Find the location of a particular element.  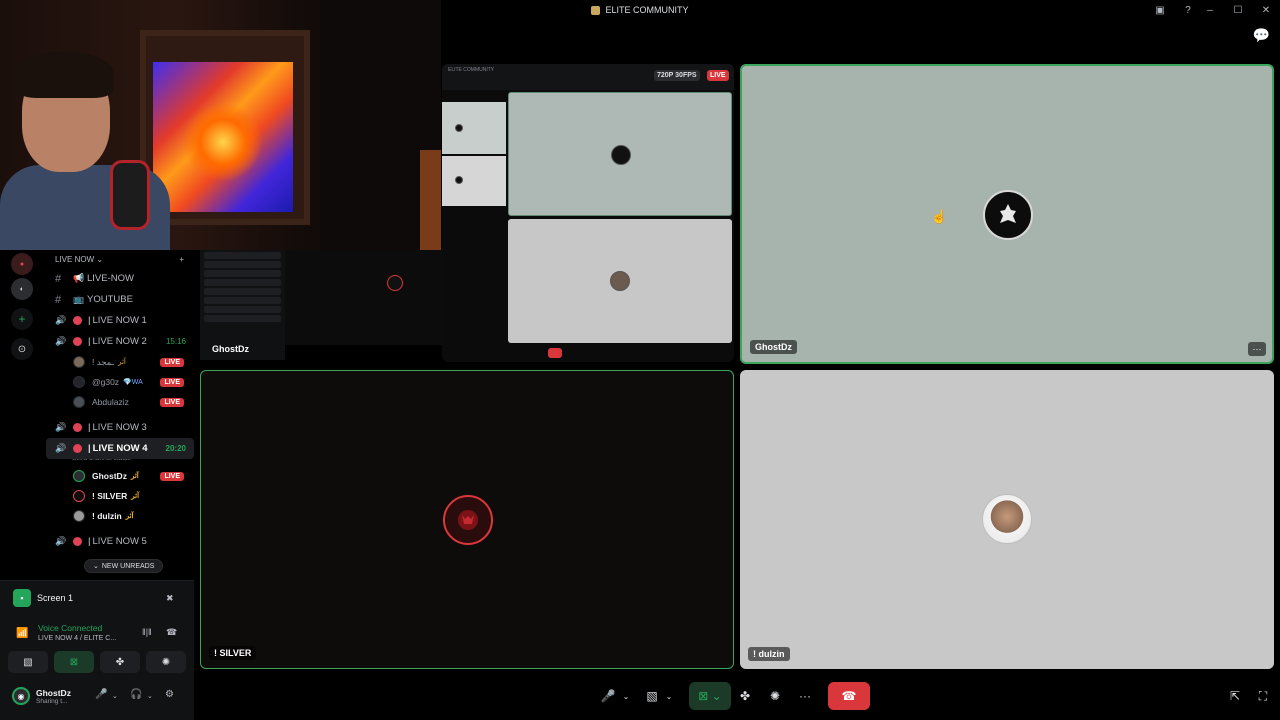

server-icon-elite: ● is located at coordinates (22, 264).